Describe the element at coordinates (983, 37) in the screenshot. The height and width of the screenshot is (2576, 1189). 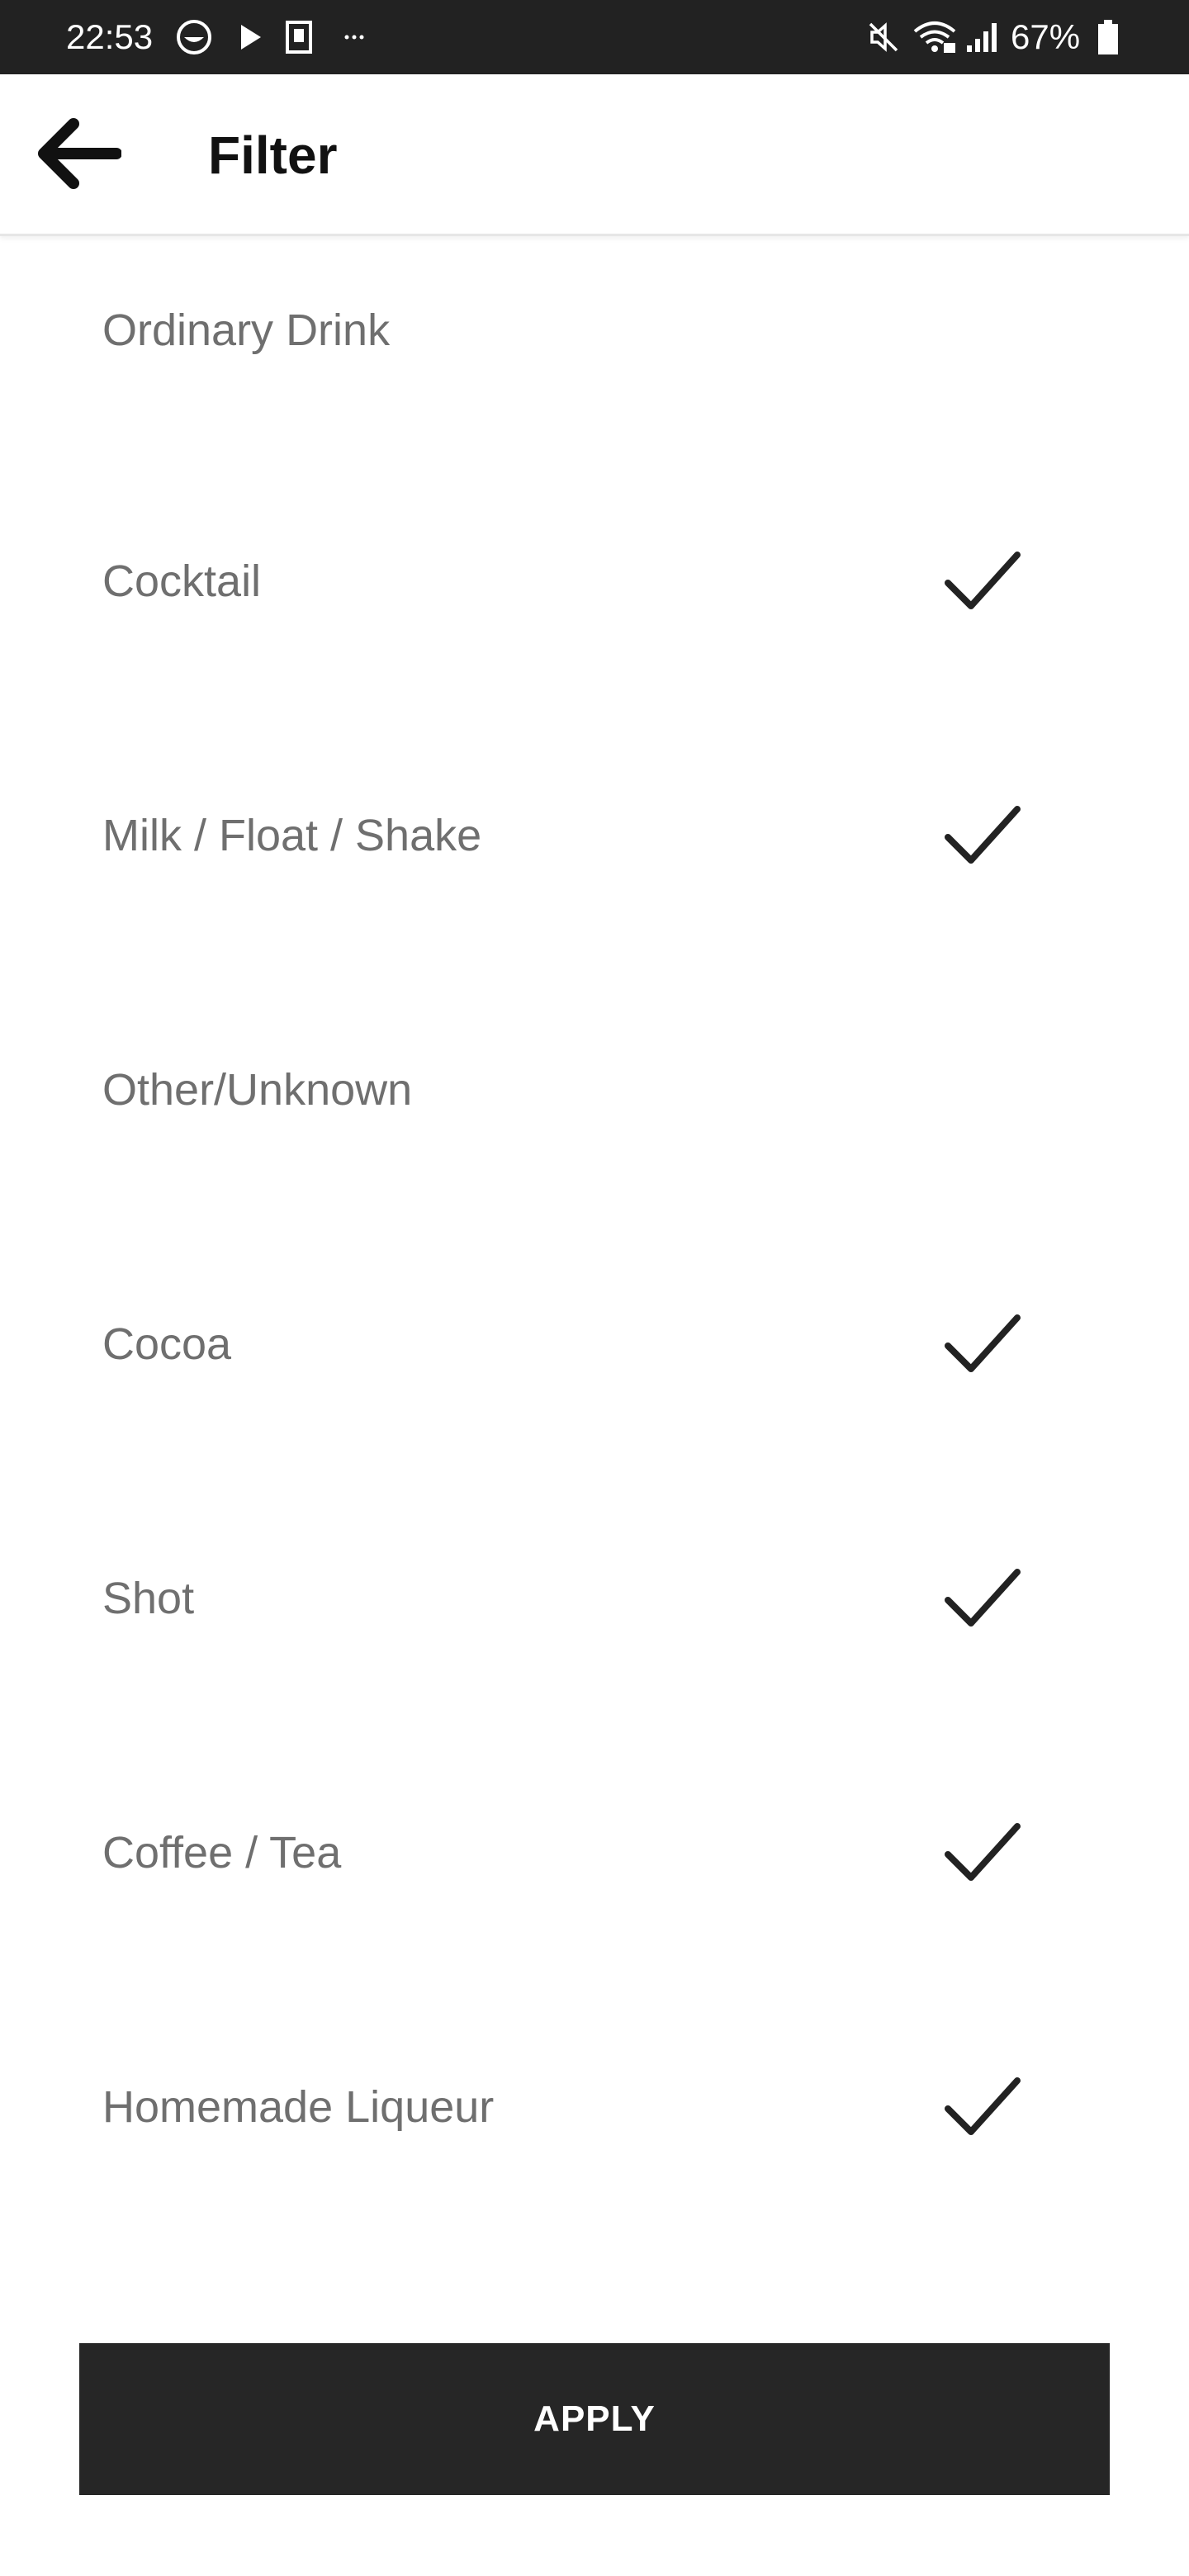
I see `signal-icon` at that location.